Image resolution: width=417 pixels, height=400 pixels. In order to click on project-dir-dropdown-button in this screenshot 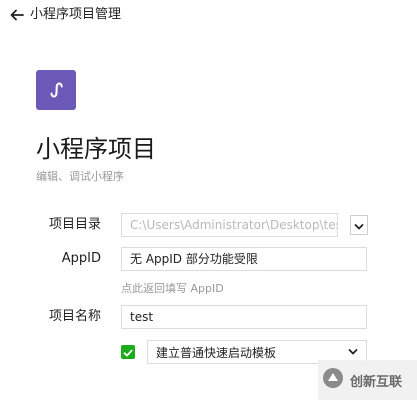, I will do `click(359, 225)`.